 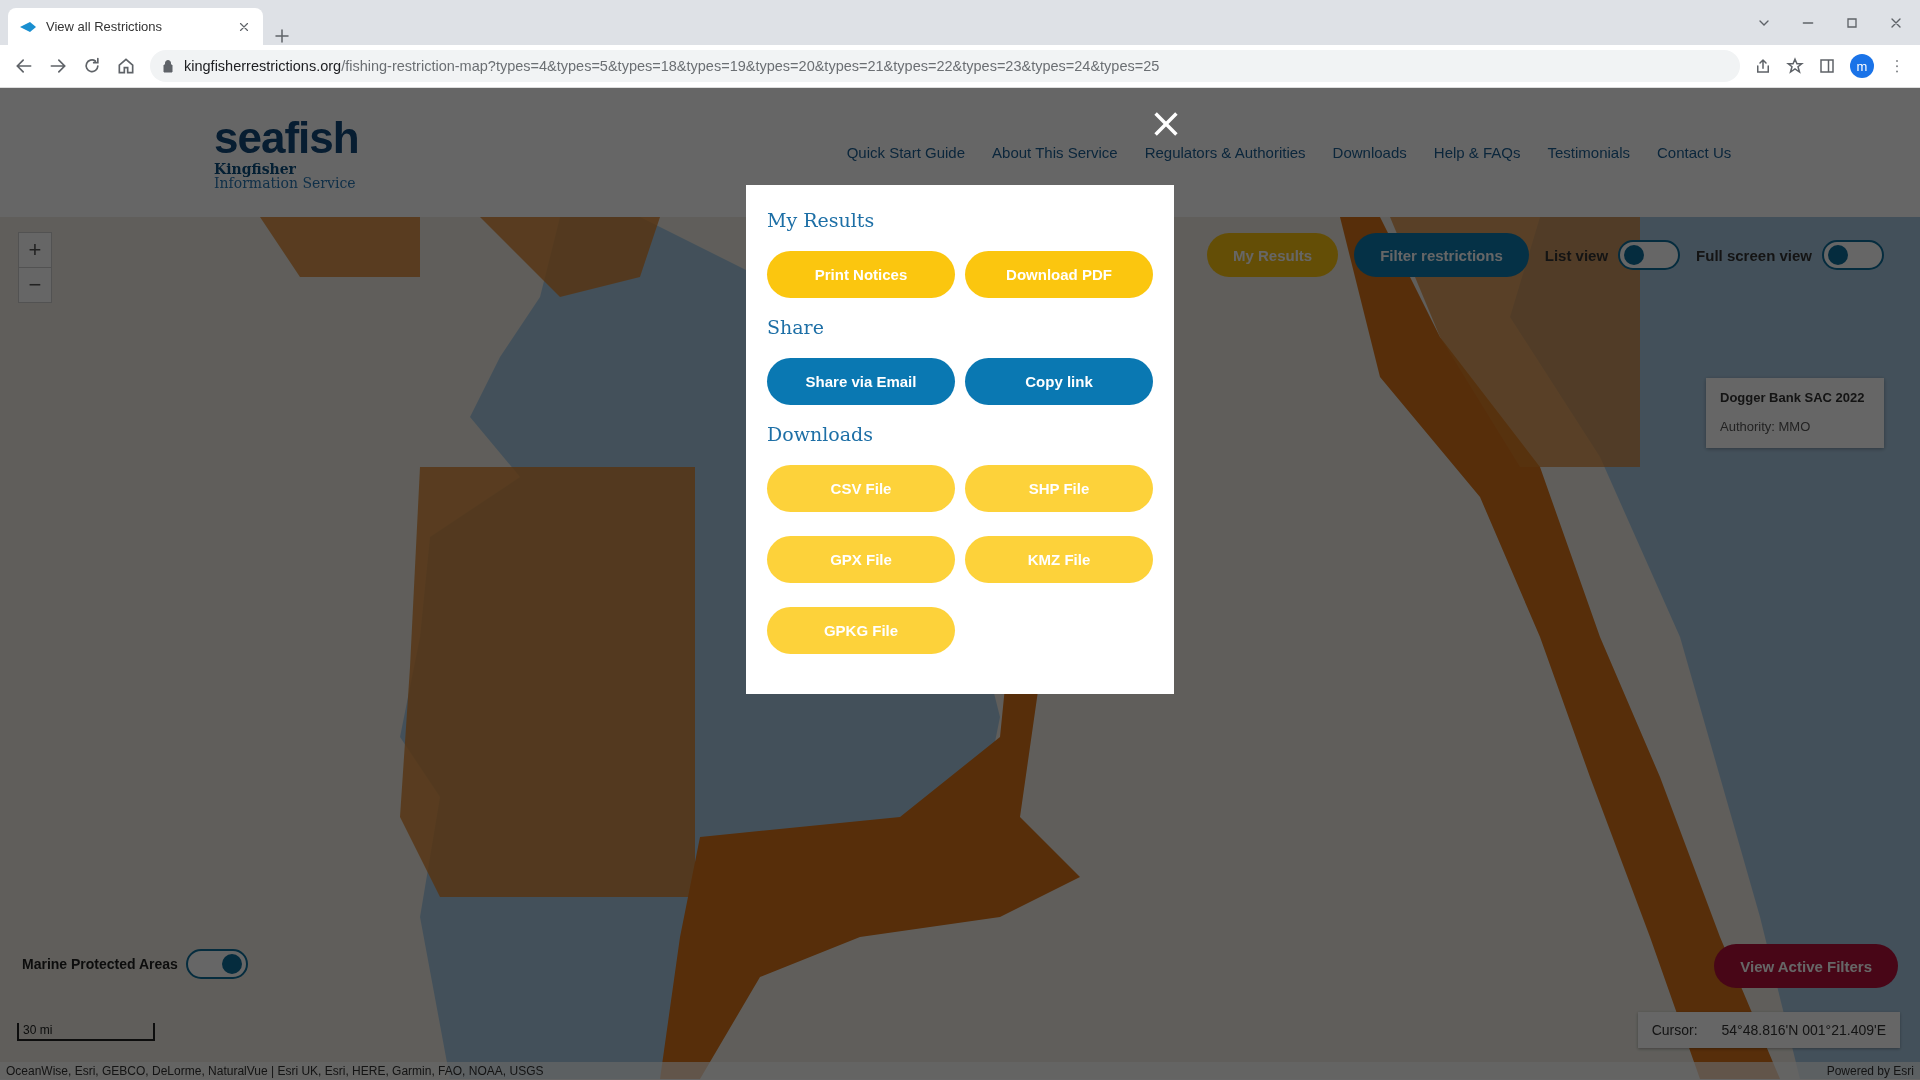 I want to click on action-button: Download PDF, so click(x=1059, y=274).